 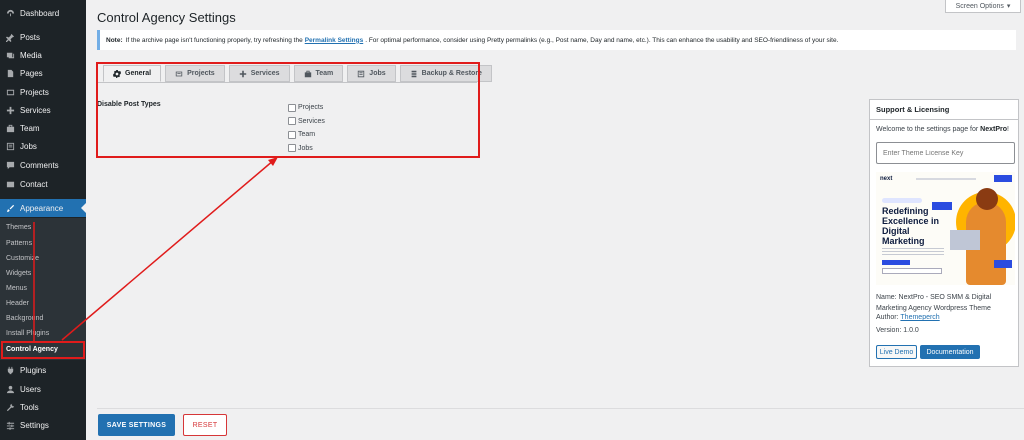 What do you see at coordinates (887, 317) in the screenshot?
I see `author-label: Author:` at bounding box center [887, 317].